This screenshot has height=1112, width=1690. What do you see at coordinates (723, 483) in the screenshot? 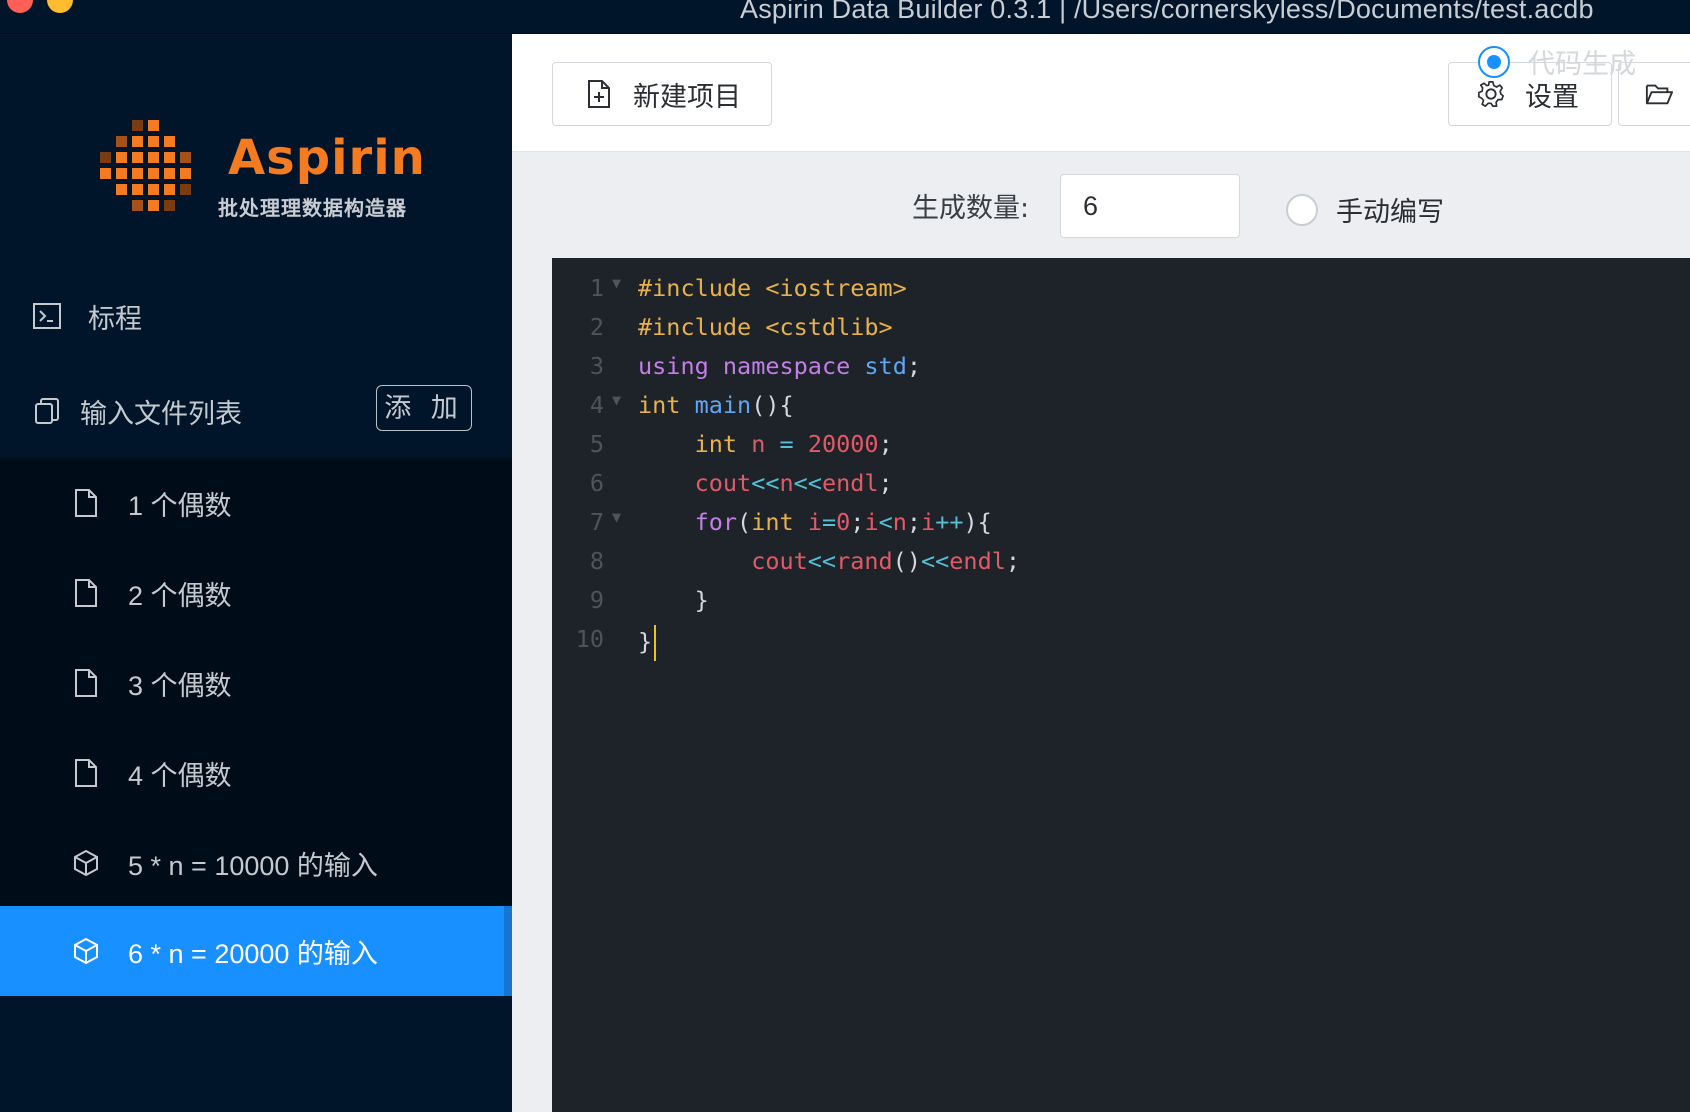
I see `code-token: cout` at bounding box center [723, 483].